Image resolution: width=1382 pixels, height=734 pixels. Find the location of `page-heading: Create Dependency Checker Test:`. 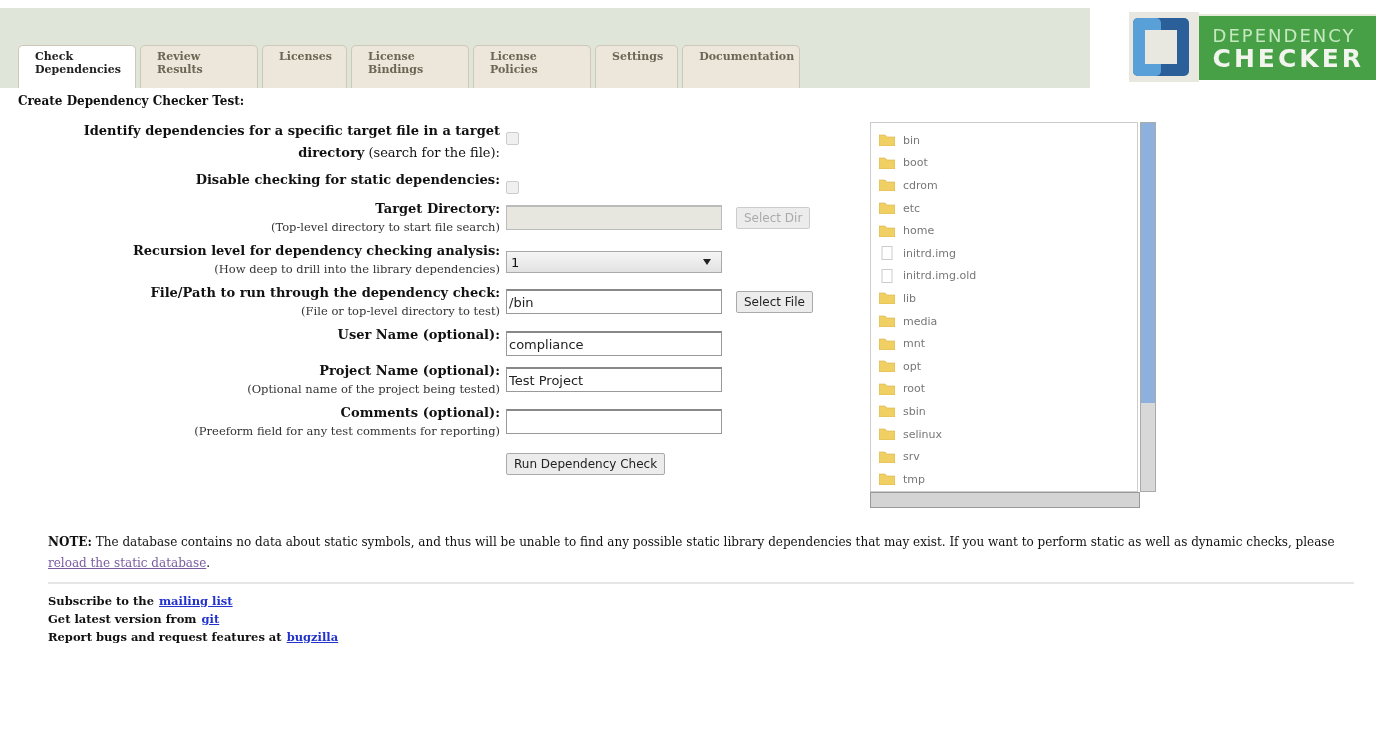

page-heading: Create Dependency Checker Test: is located at coordinates (131, 100).